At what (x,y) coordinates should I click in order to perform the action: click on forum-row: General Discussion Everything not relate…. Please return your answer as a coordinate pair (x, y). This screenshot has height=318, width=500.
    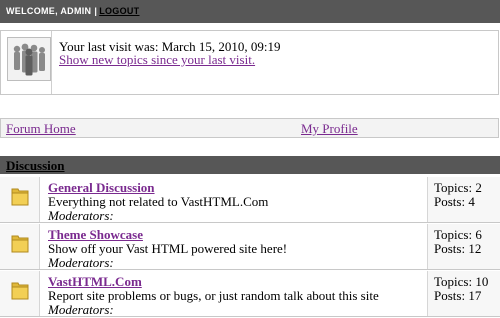
    Looking at the image, I should click on (250, 200).